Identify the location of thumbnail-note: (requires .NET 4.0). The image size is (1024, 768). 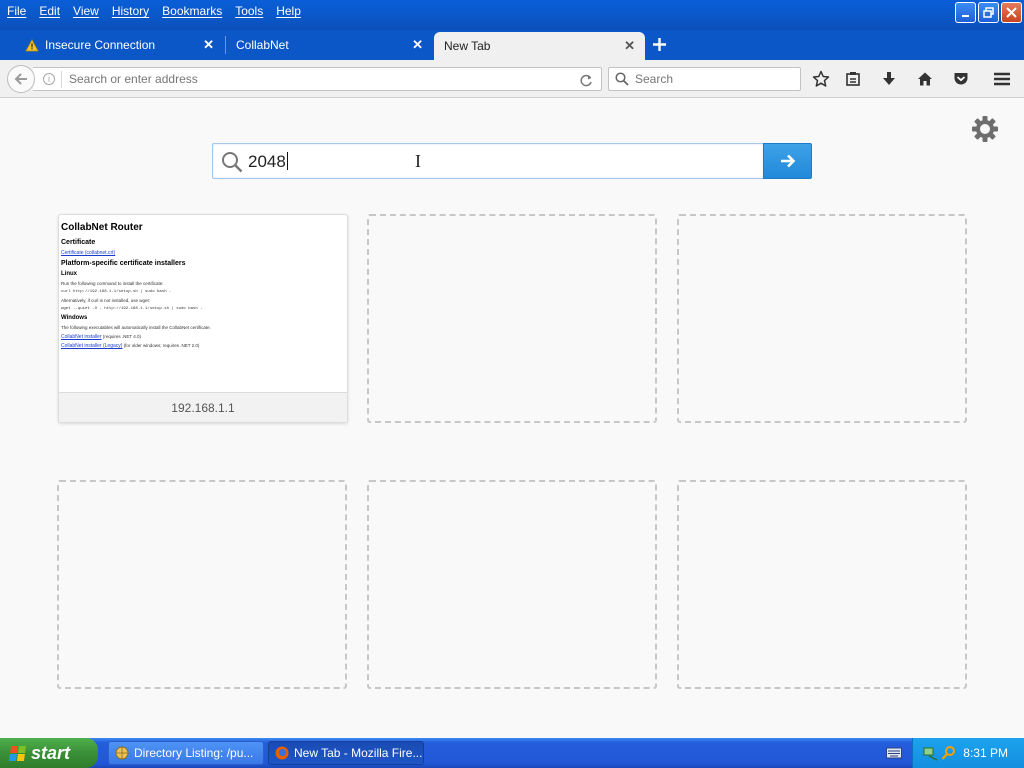
(122, 336).